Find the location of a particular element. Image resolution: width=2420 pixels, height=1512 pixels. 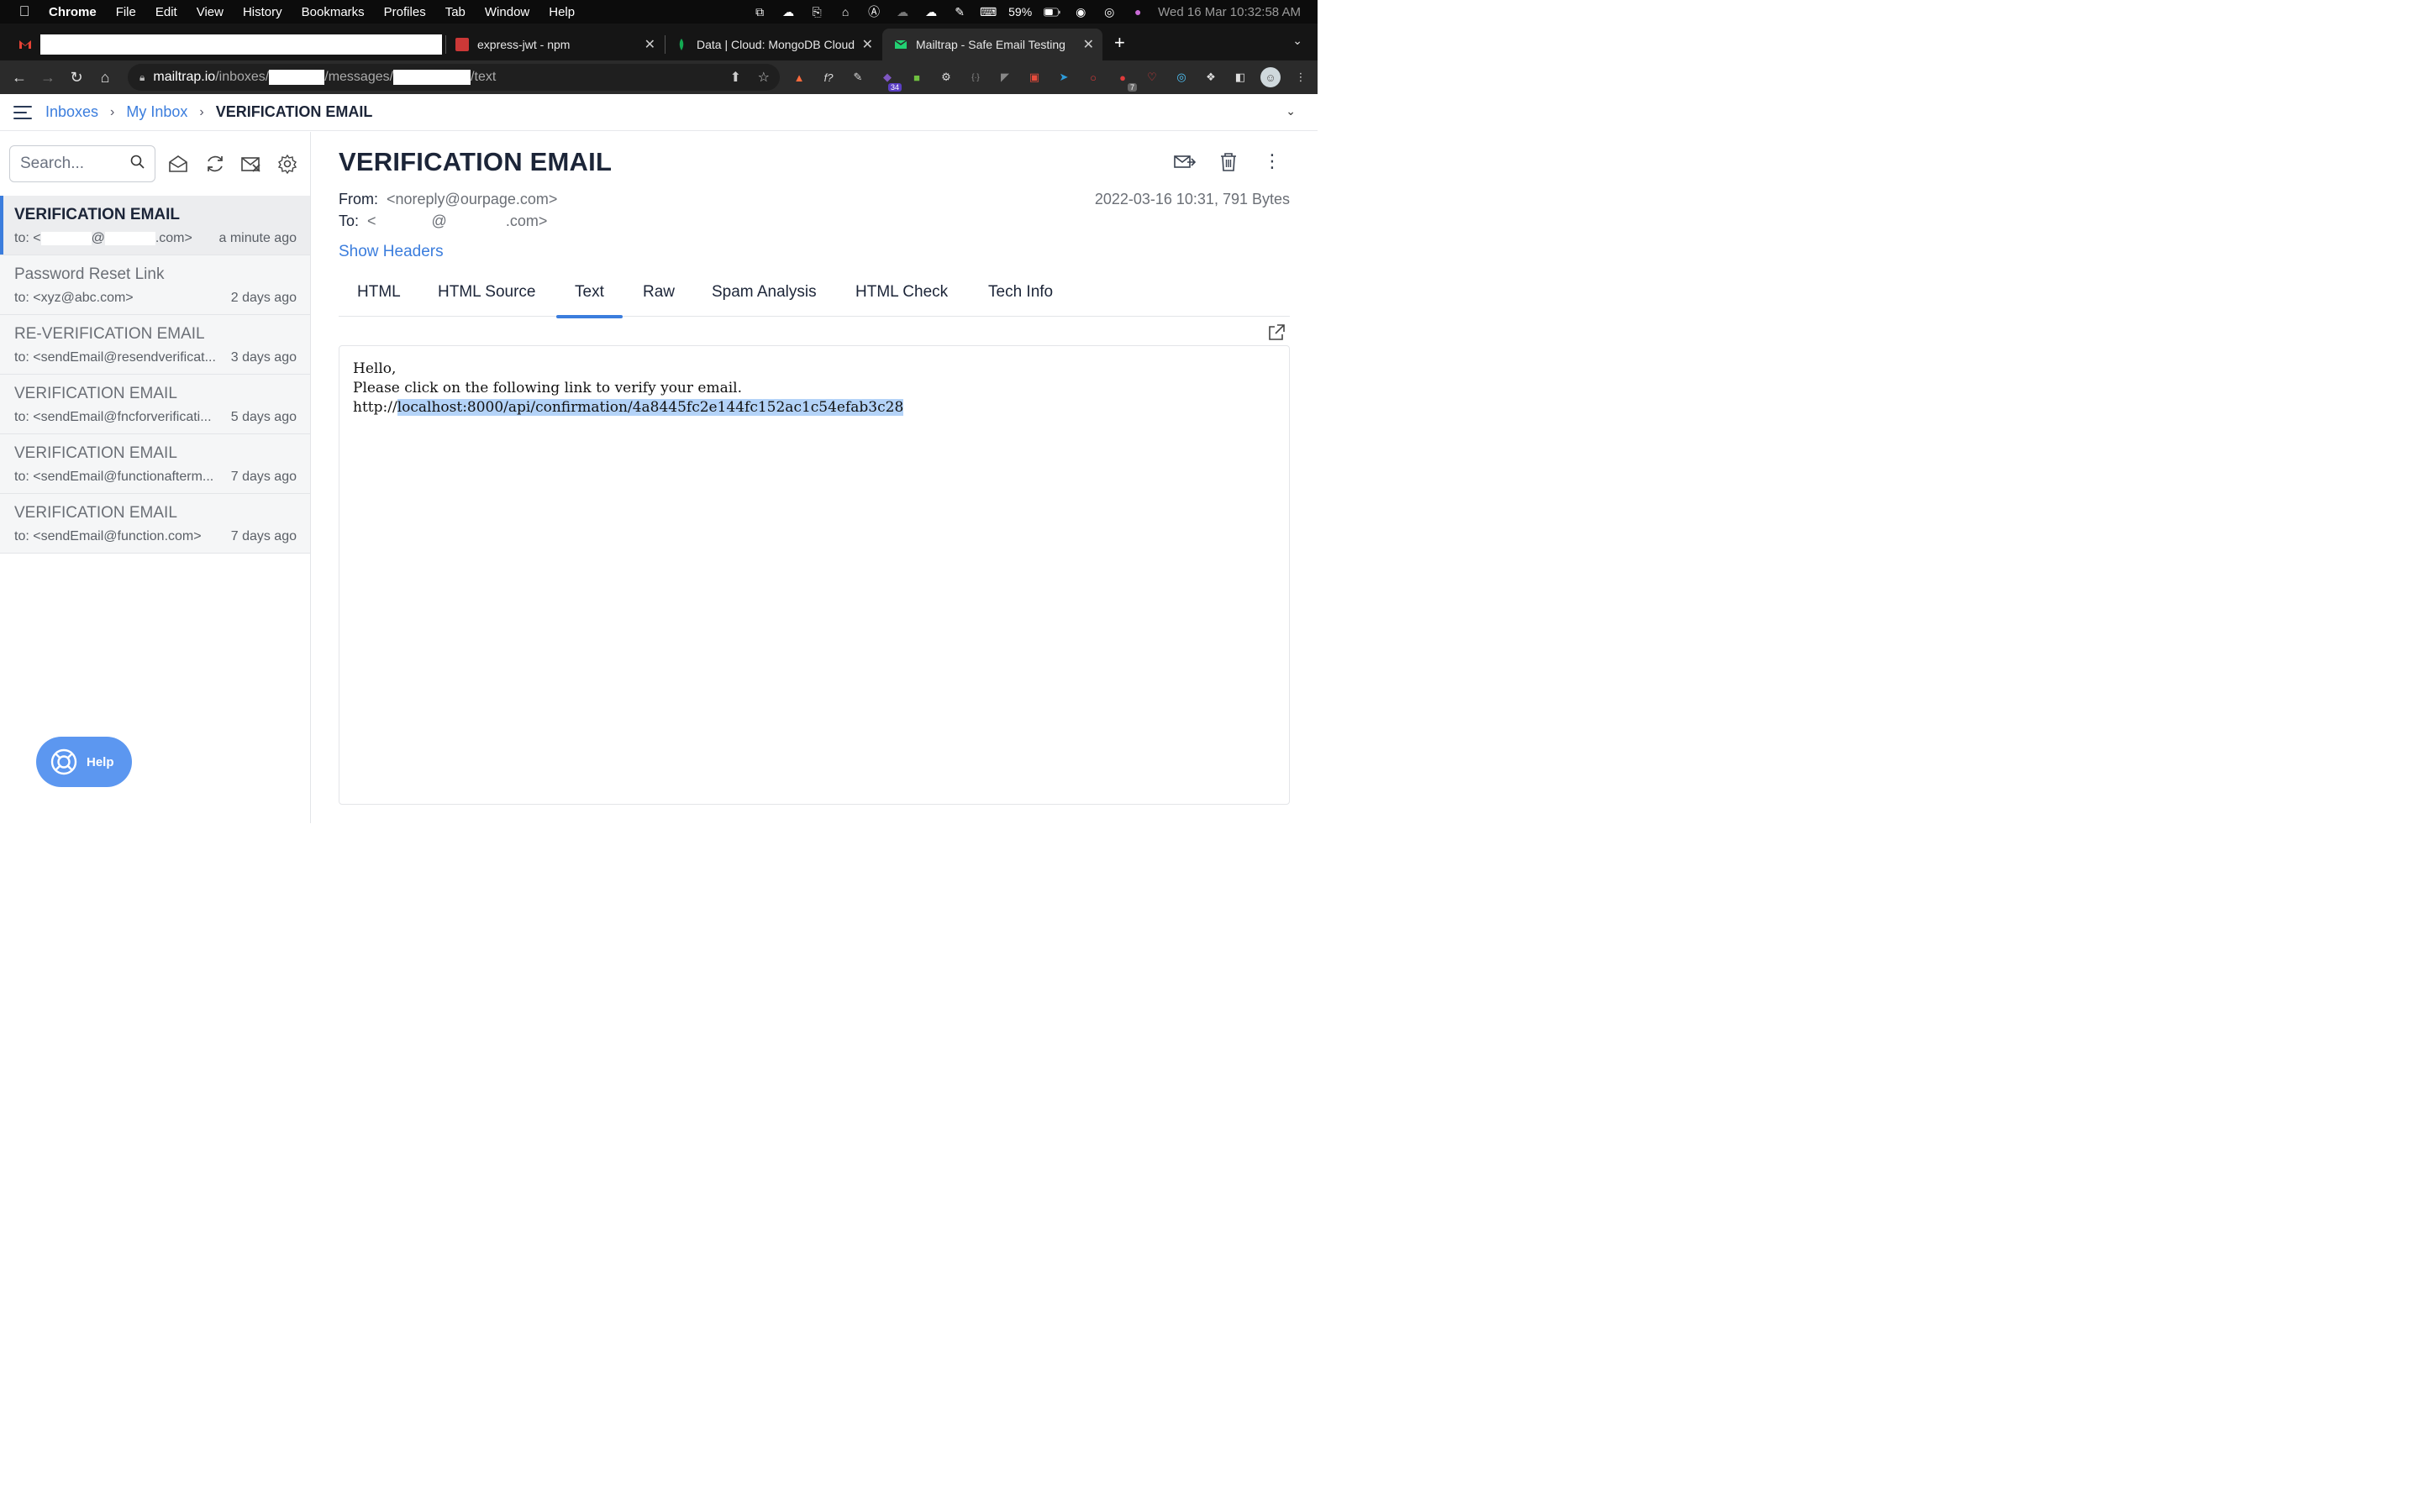

extensions-puzzle-icon: ❖ is located at coordinates (1211, 77).